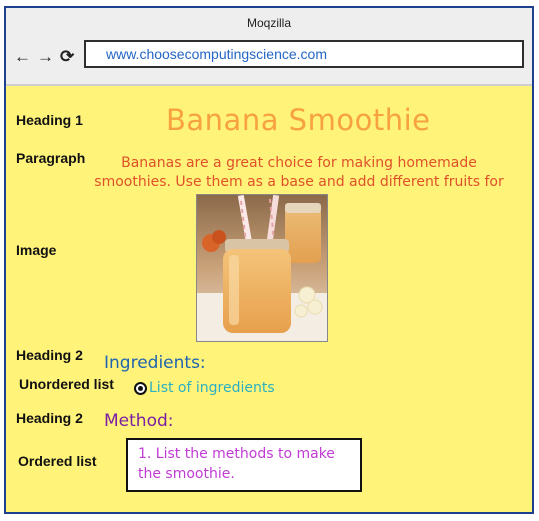 This screenshot has width=539, height=521. What do you see at coordinates (155, 363) in the screenshot?
I see `ingredients-heading: Ingredients:` at bounding box center [155, 363].